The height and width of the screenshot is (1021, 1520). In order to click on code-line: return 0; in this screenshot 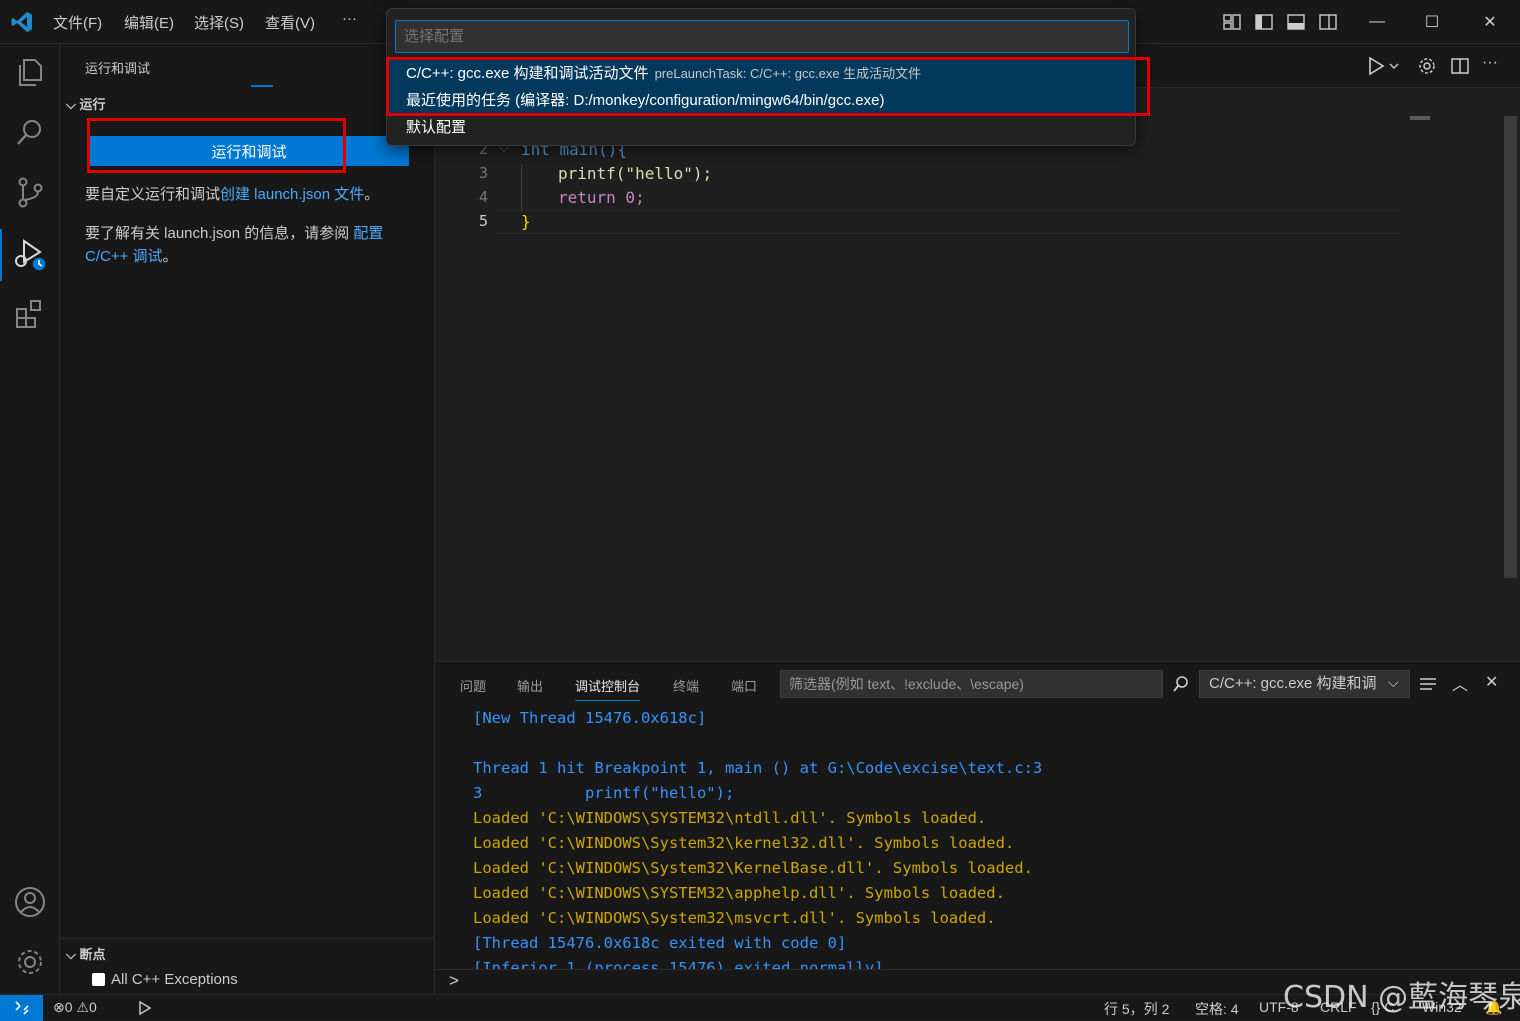, I will do `click(601, 197)`.